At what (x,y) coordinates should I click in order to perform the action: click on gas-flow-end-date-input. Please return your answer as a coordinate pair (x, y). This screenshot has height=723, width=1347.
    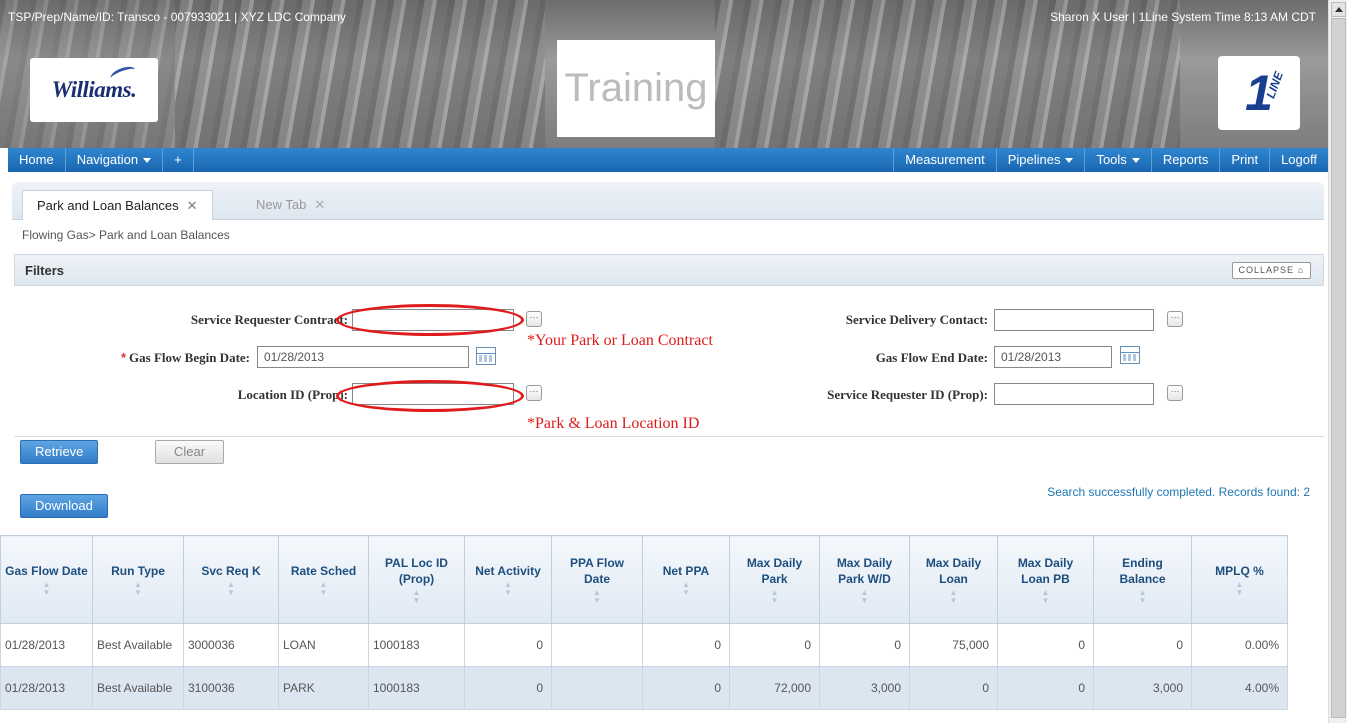
    Looking at the image, I should click on (1053, 357).